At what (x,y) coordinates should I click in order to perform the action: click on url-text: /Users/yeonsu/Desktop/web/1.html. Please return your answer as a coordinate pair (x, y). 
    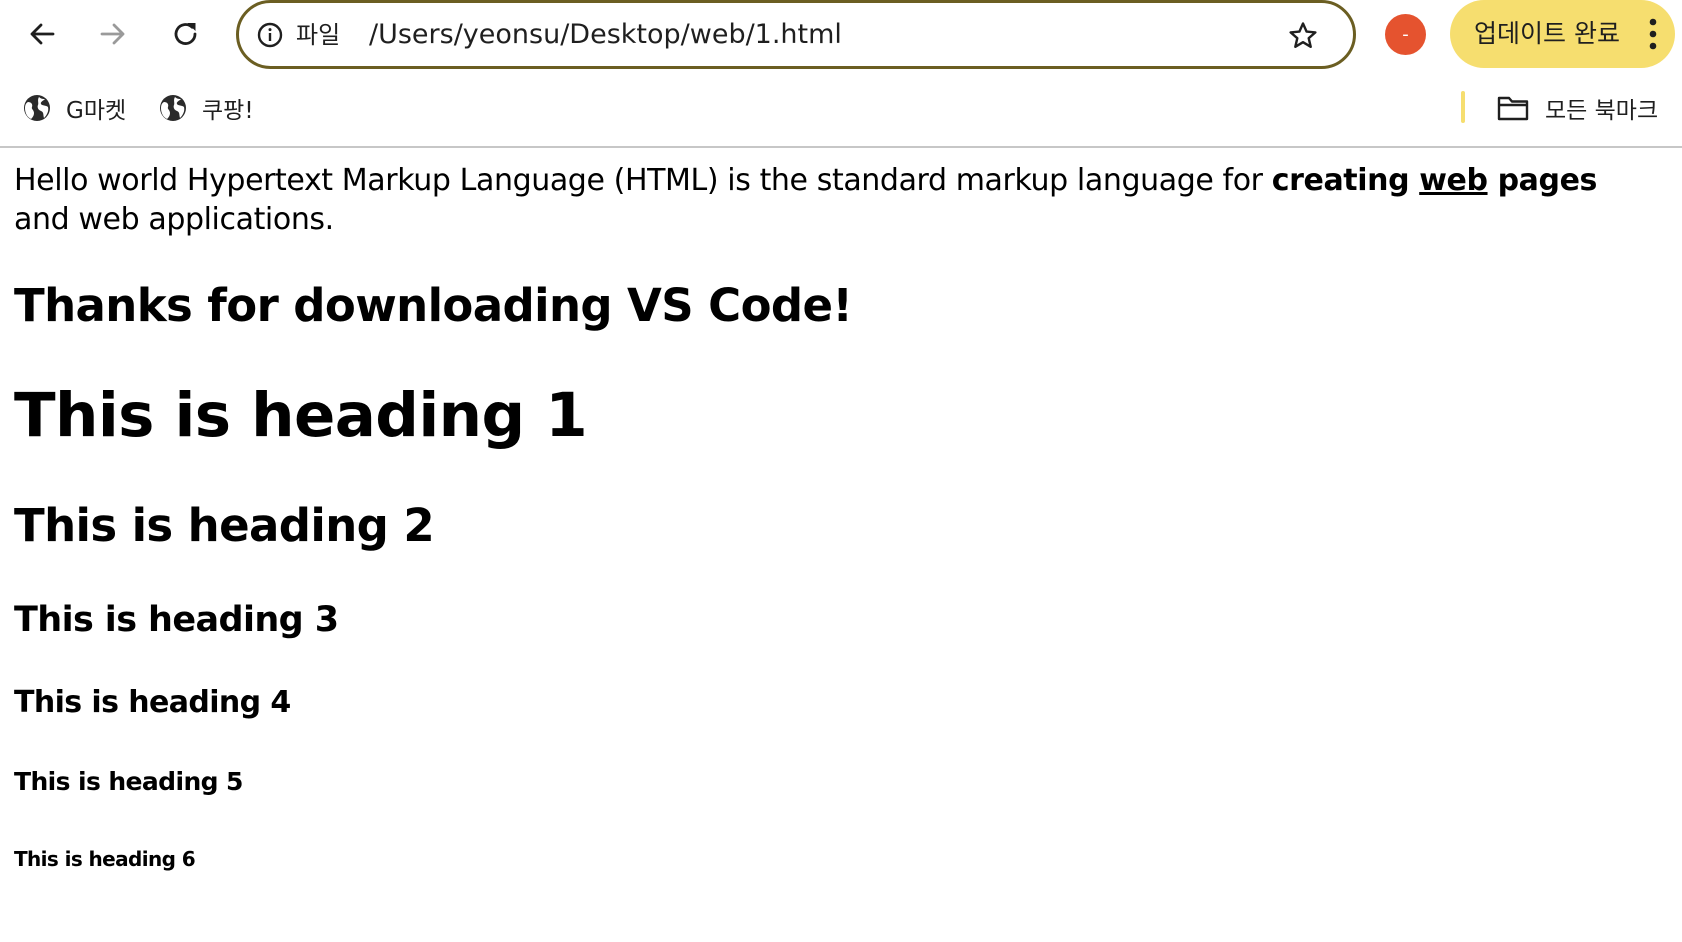
    Looking at the image, I should click on (605, 35).